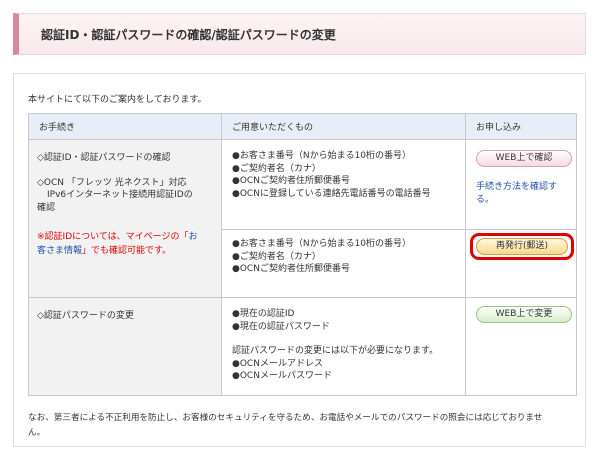  I want to click on application-cell-web: WEB上で確認 手続き方法を確認す る。, so click(521, 184).